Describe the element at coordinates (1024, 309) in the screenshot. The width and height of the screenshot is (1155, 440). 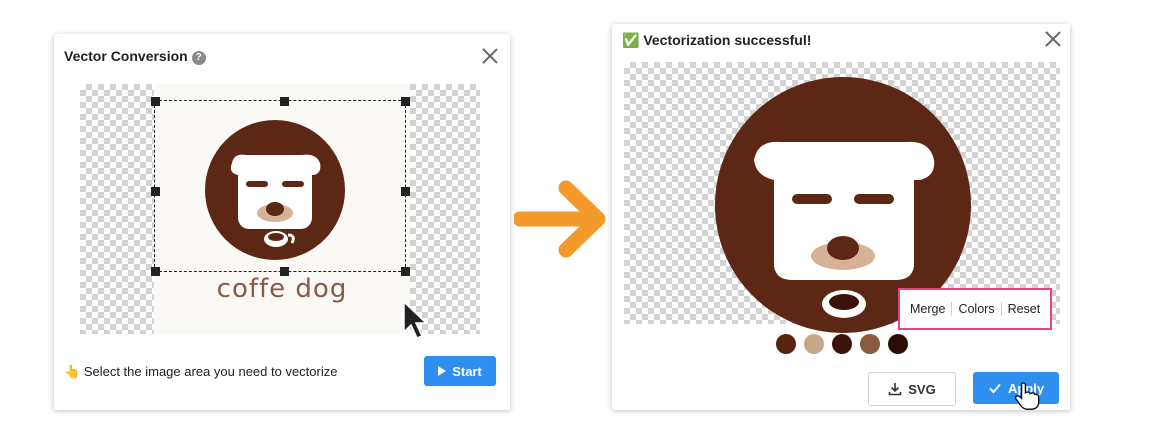
I see `reset-button: Reset` at that location.